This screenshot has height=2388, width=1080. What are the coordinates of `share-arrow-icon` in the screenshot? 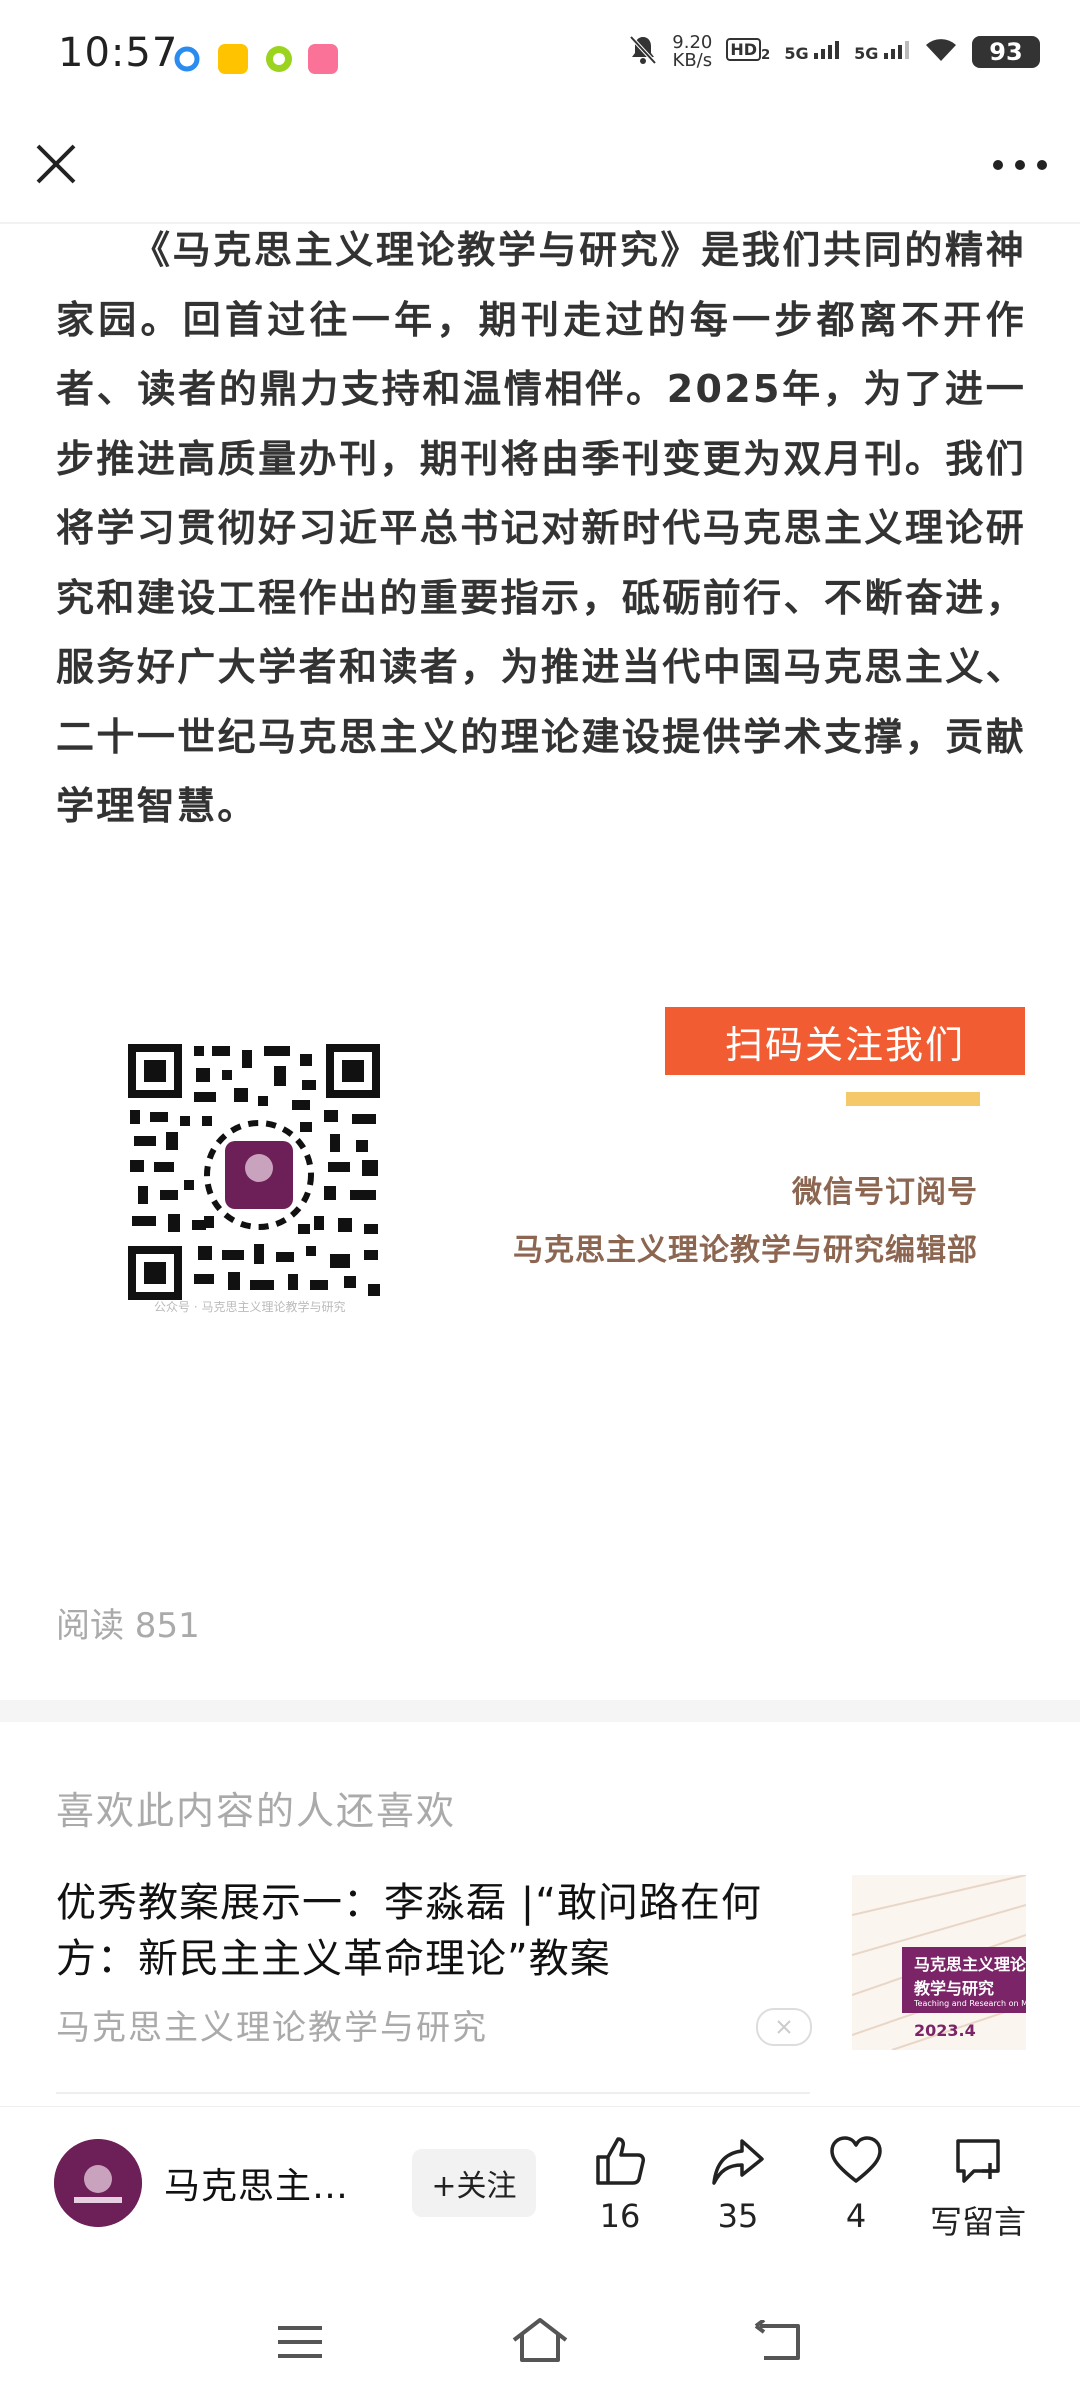 It's located at (738, 2162).